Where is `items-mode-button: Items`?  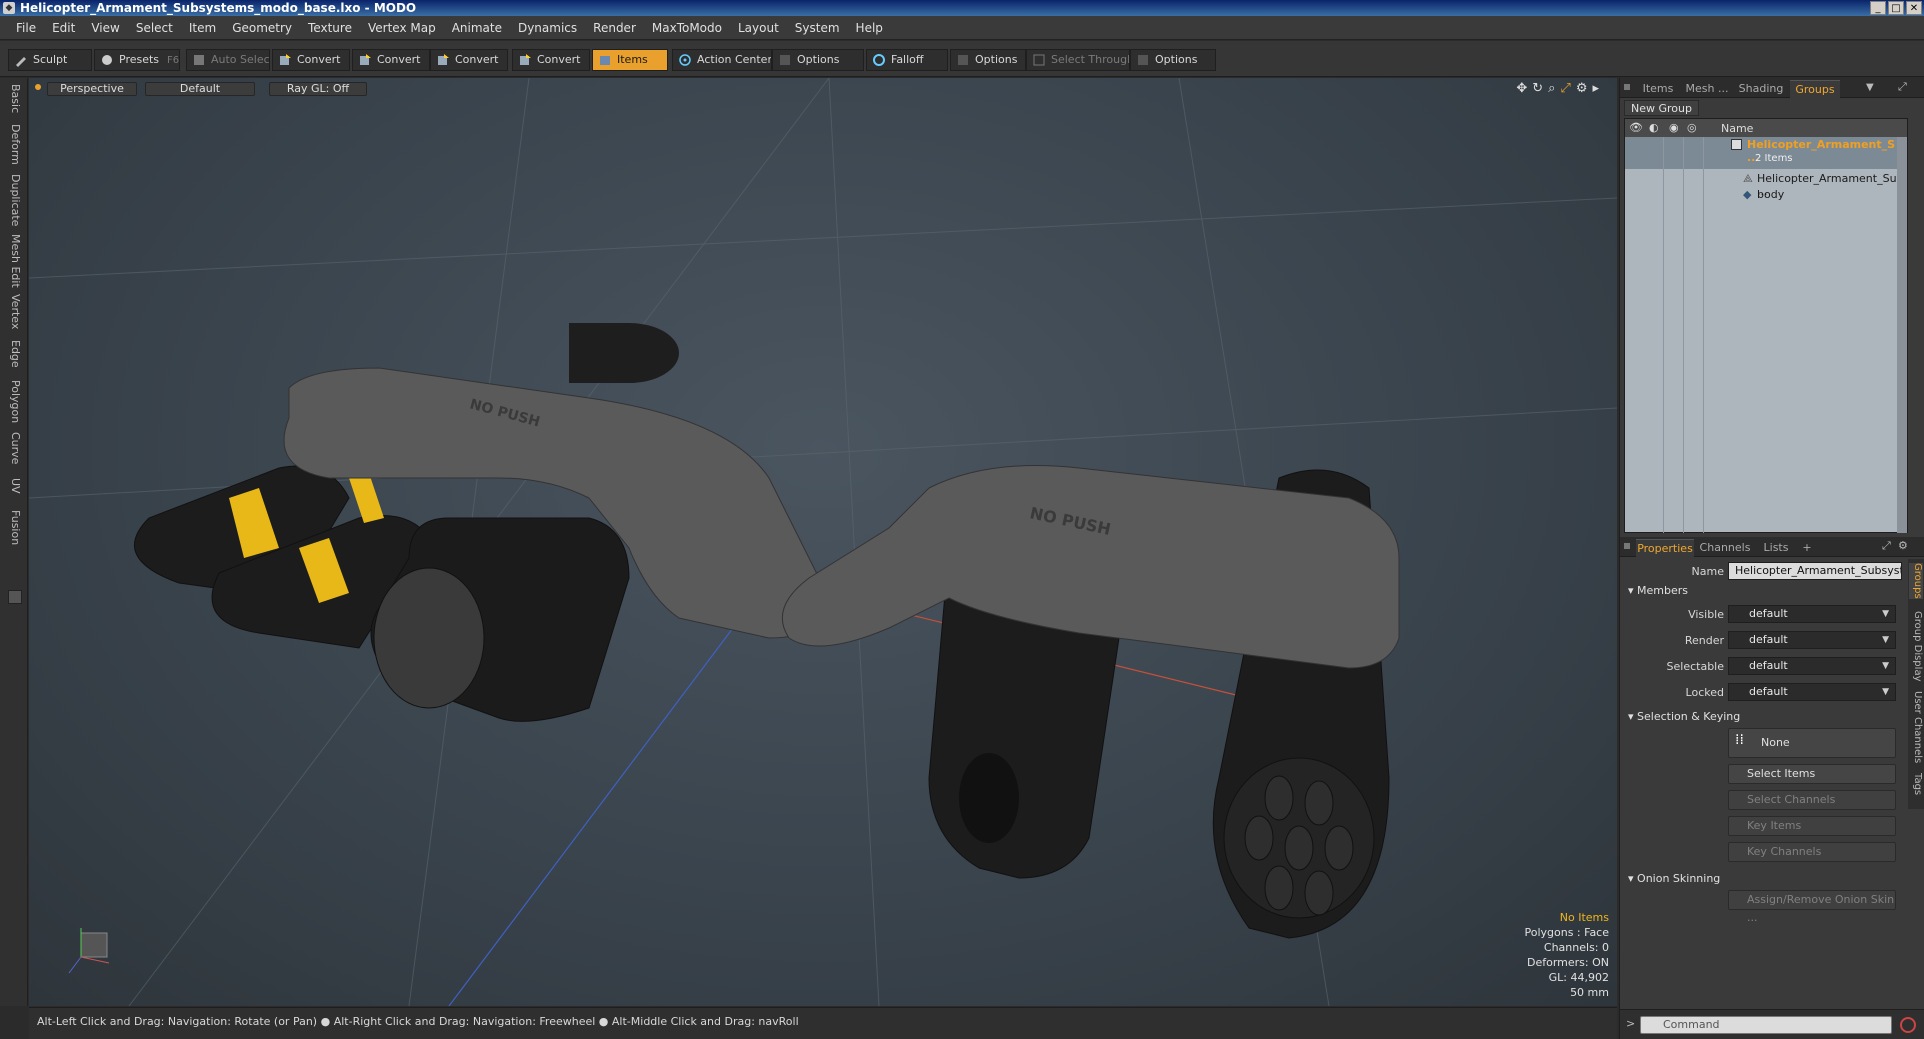 items-mode-button: Items is located at coordinates (630, 60).